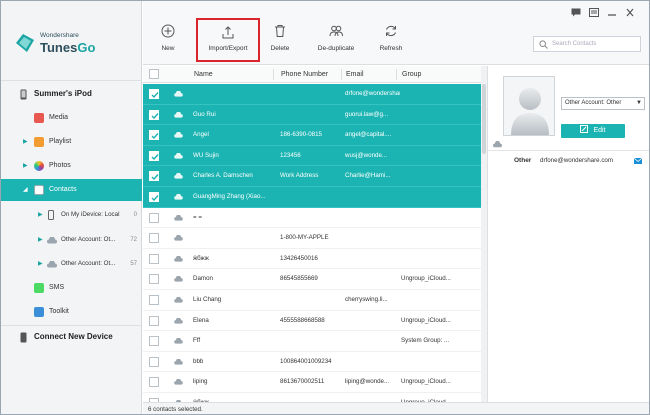  Describe the element at coordinates (411, 74) in the screenshot. I see `header-group: Group` at that location.